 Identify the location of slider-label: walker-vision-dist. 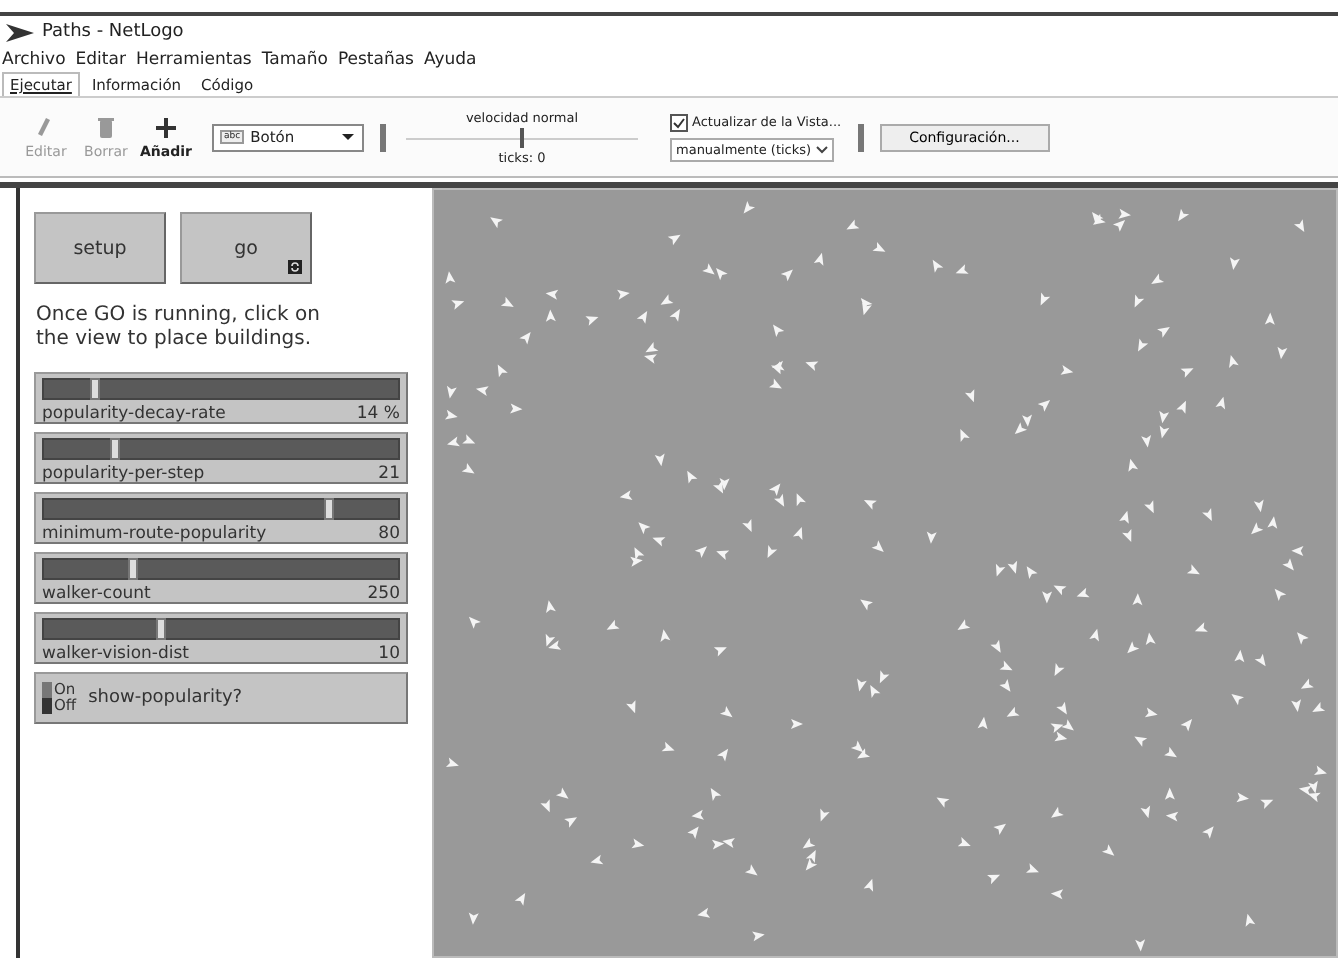
(116, 654).